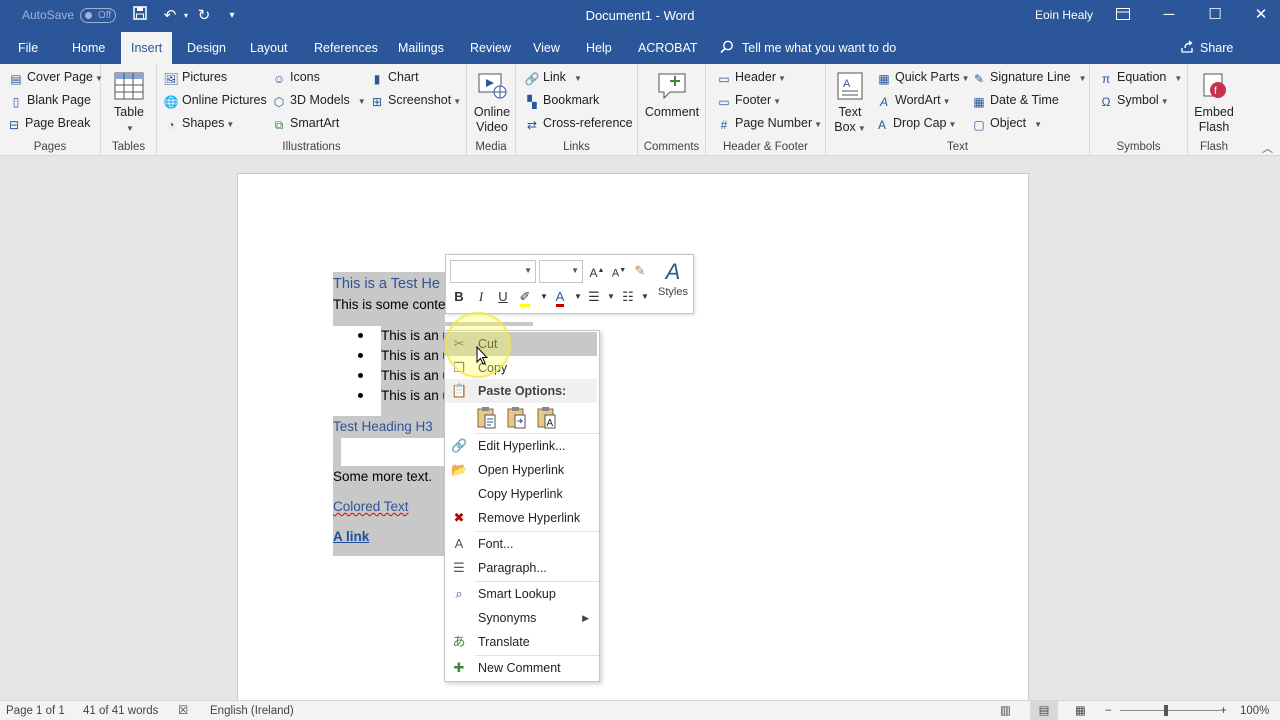  I want to click on online-video-button: Online Video, so click(492, 102).